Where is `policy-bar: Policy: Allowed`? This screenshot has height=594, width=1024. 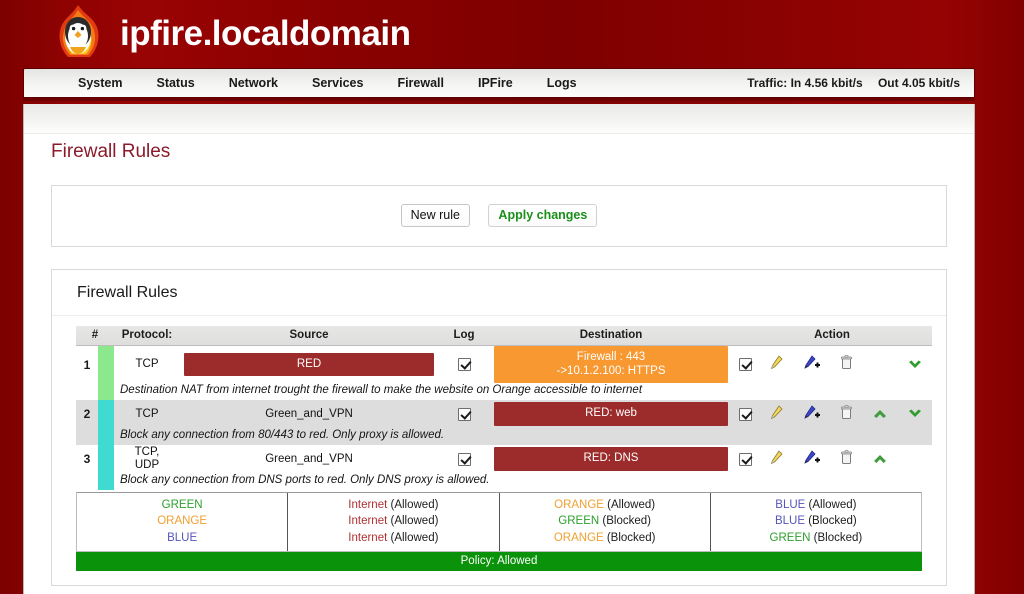 policy-bar: Policy: Allowed is located at coordinates (499, 562).